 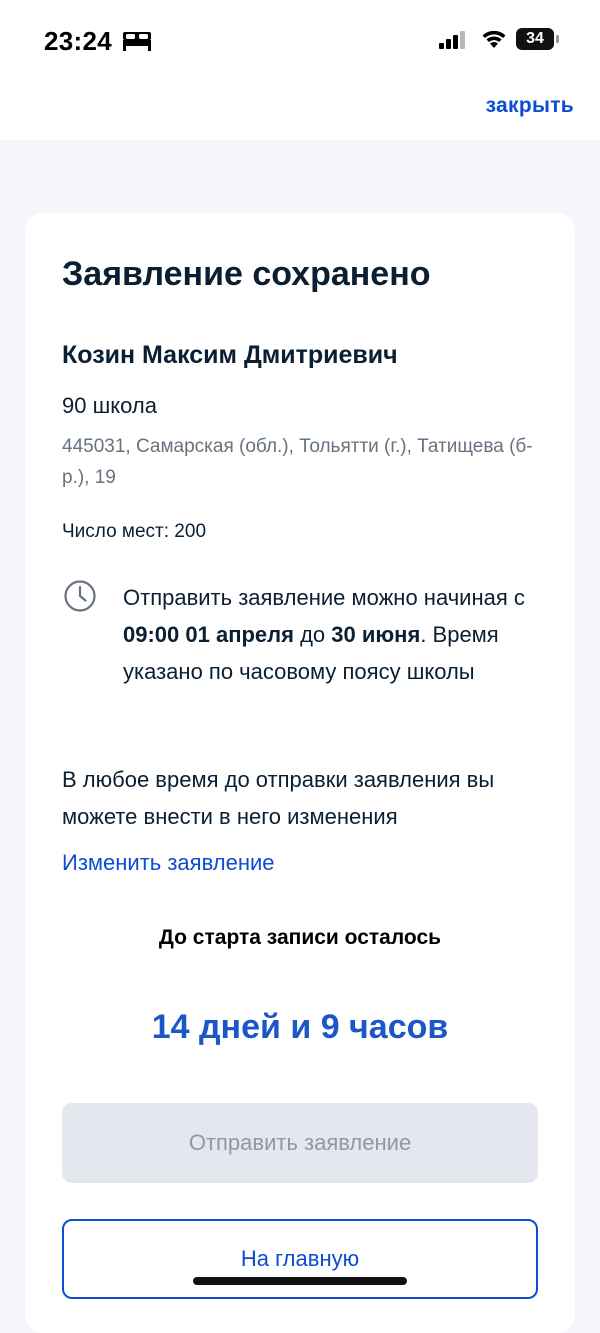 I want to click on seats-count: Число мест: 200, so click(x=134, y=531).